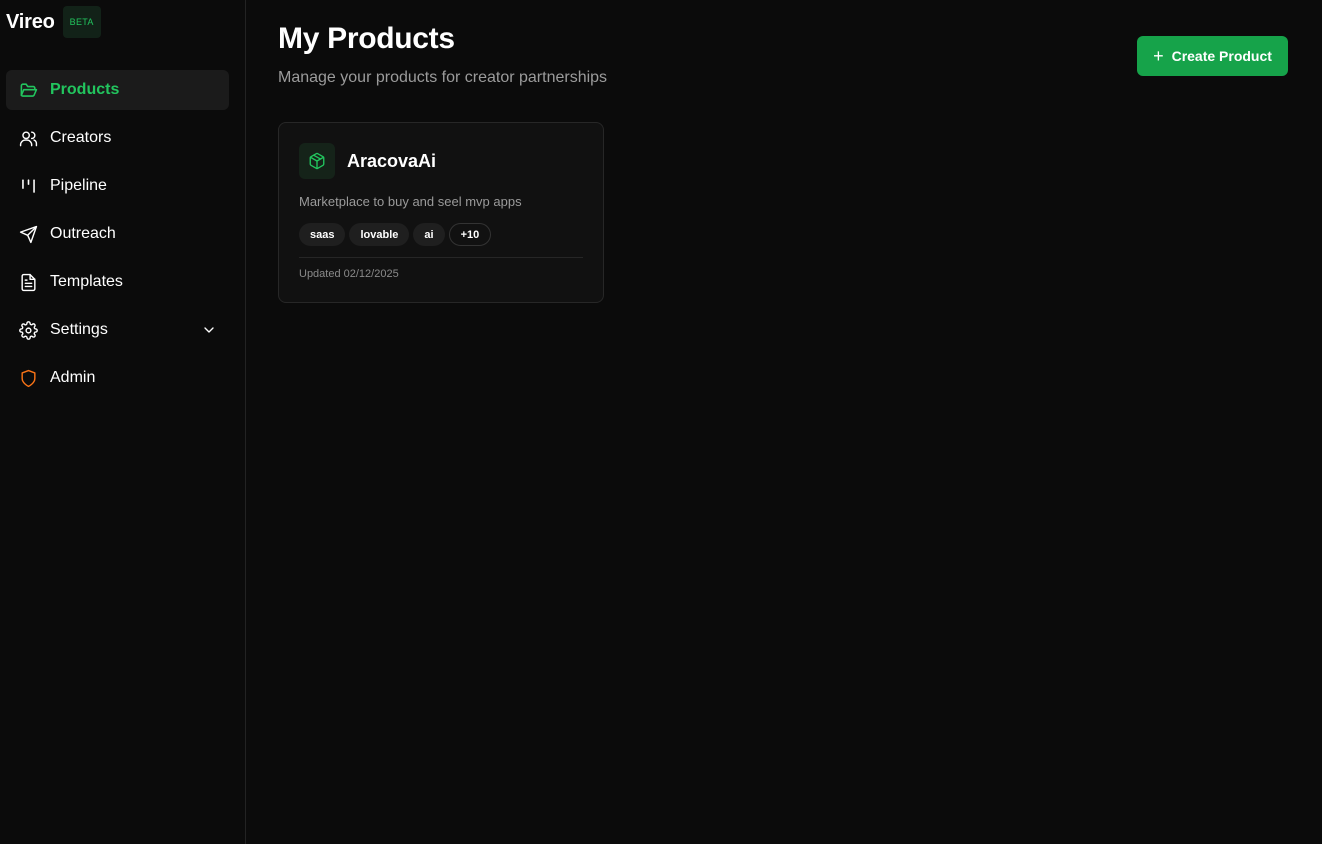  Describe the element at coordinates (322, 234) in the screenshot. I see `tag-chip: saas` at that location.